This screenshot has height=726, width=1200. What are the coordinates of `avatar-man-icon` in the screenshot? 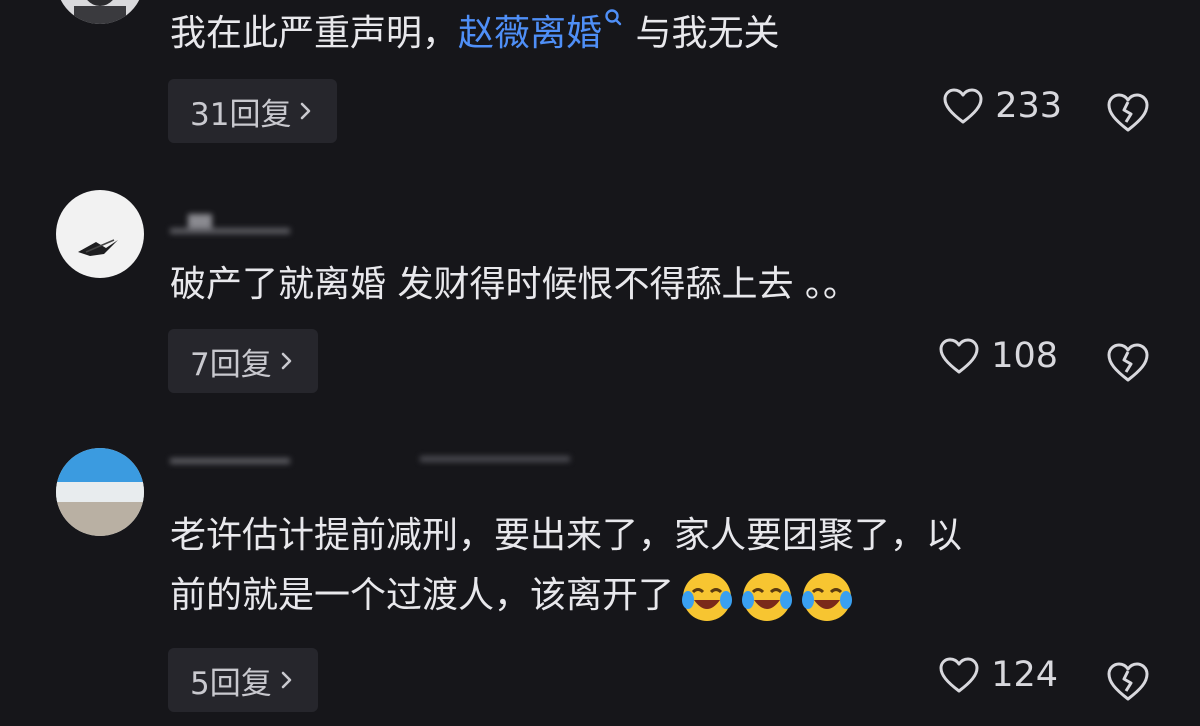 It's located at (100, 12).